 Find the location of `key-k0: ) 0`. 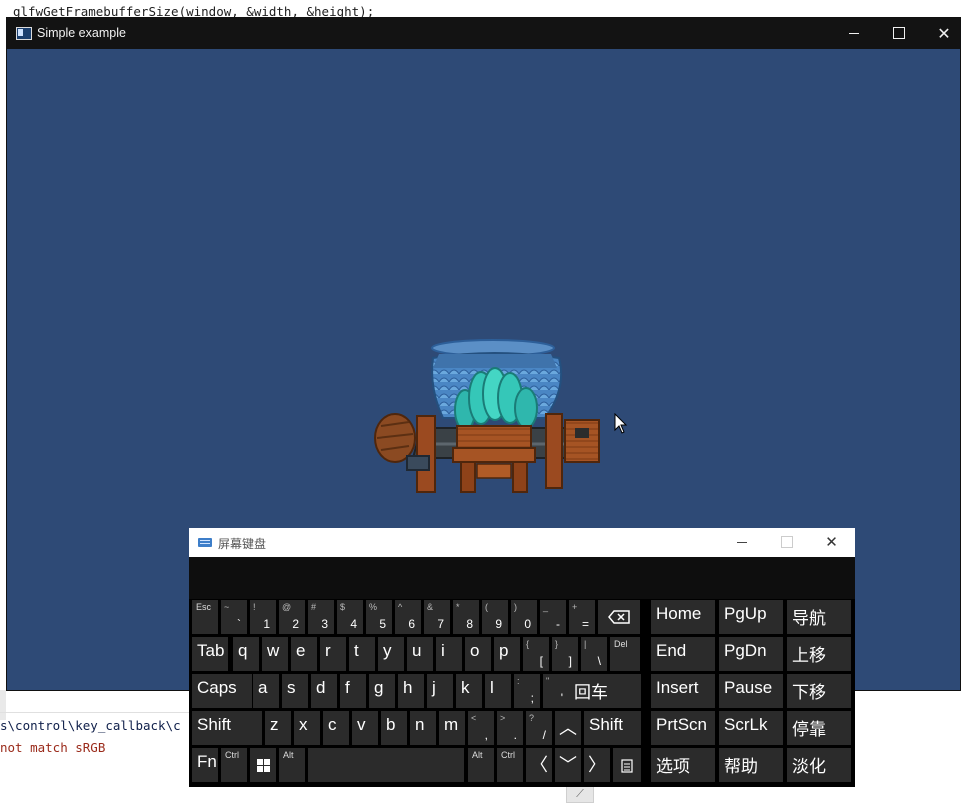

key-k0: ) 0 is located at coordinates (524, 617).